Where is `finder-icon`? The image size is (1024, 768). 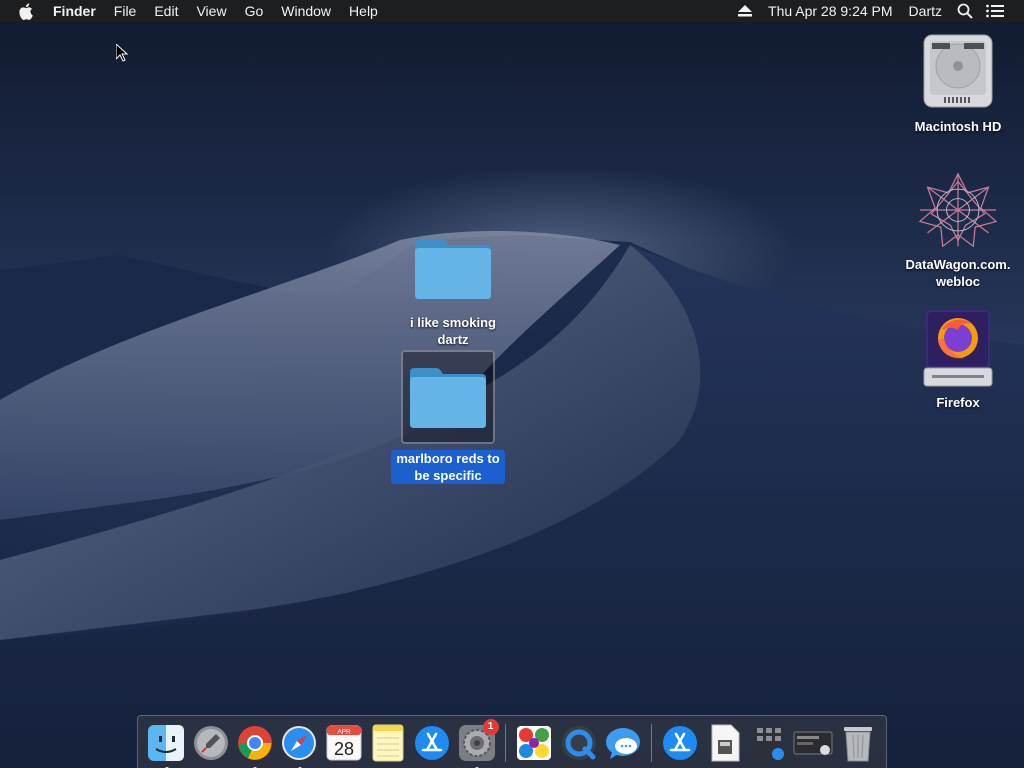 finder-icon is located at coordinates (166, 744).